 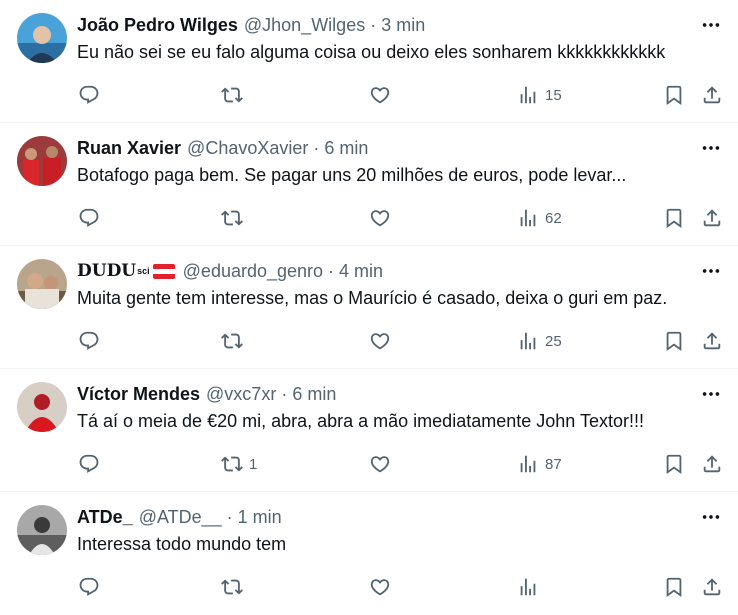 I want to click on view-count: 62, so click(x=553, y=218).